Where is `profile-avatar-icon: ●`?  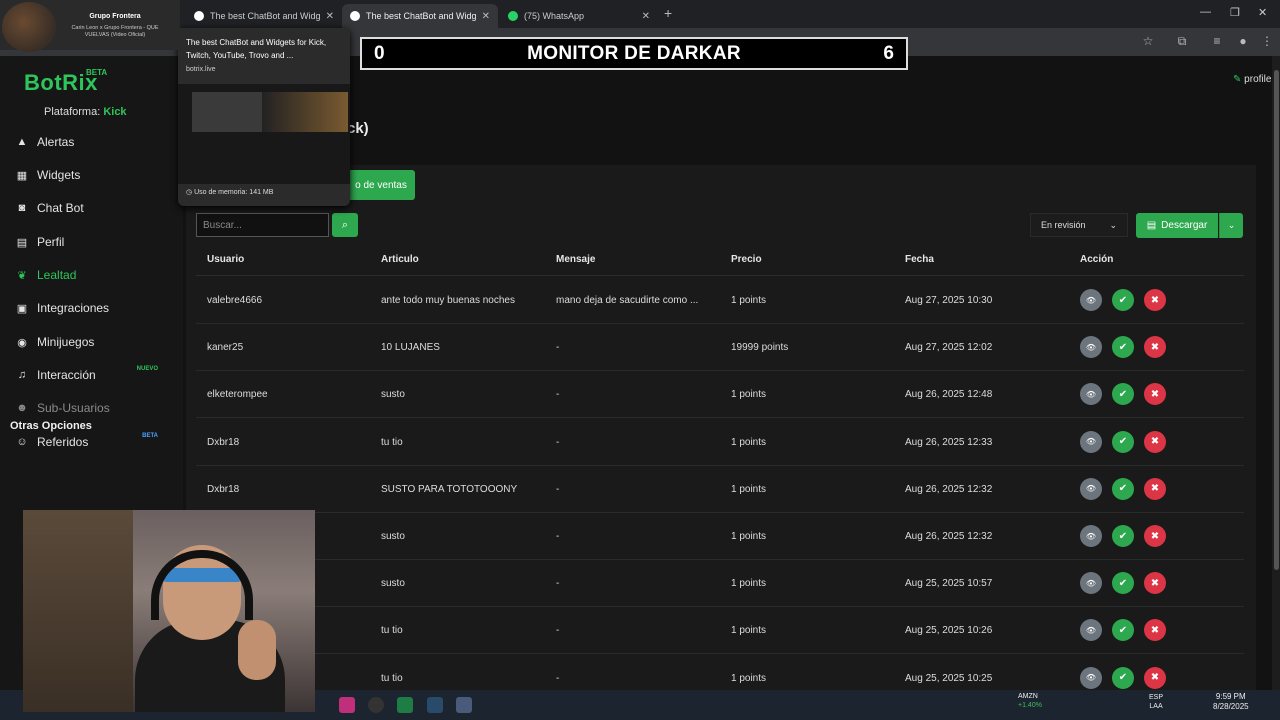
profile-avatar-icon: ● is located at coordinates (1243, 41).